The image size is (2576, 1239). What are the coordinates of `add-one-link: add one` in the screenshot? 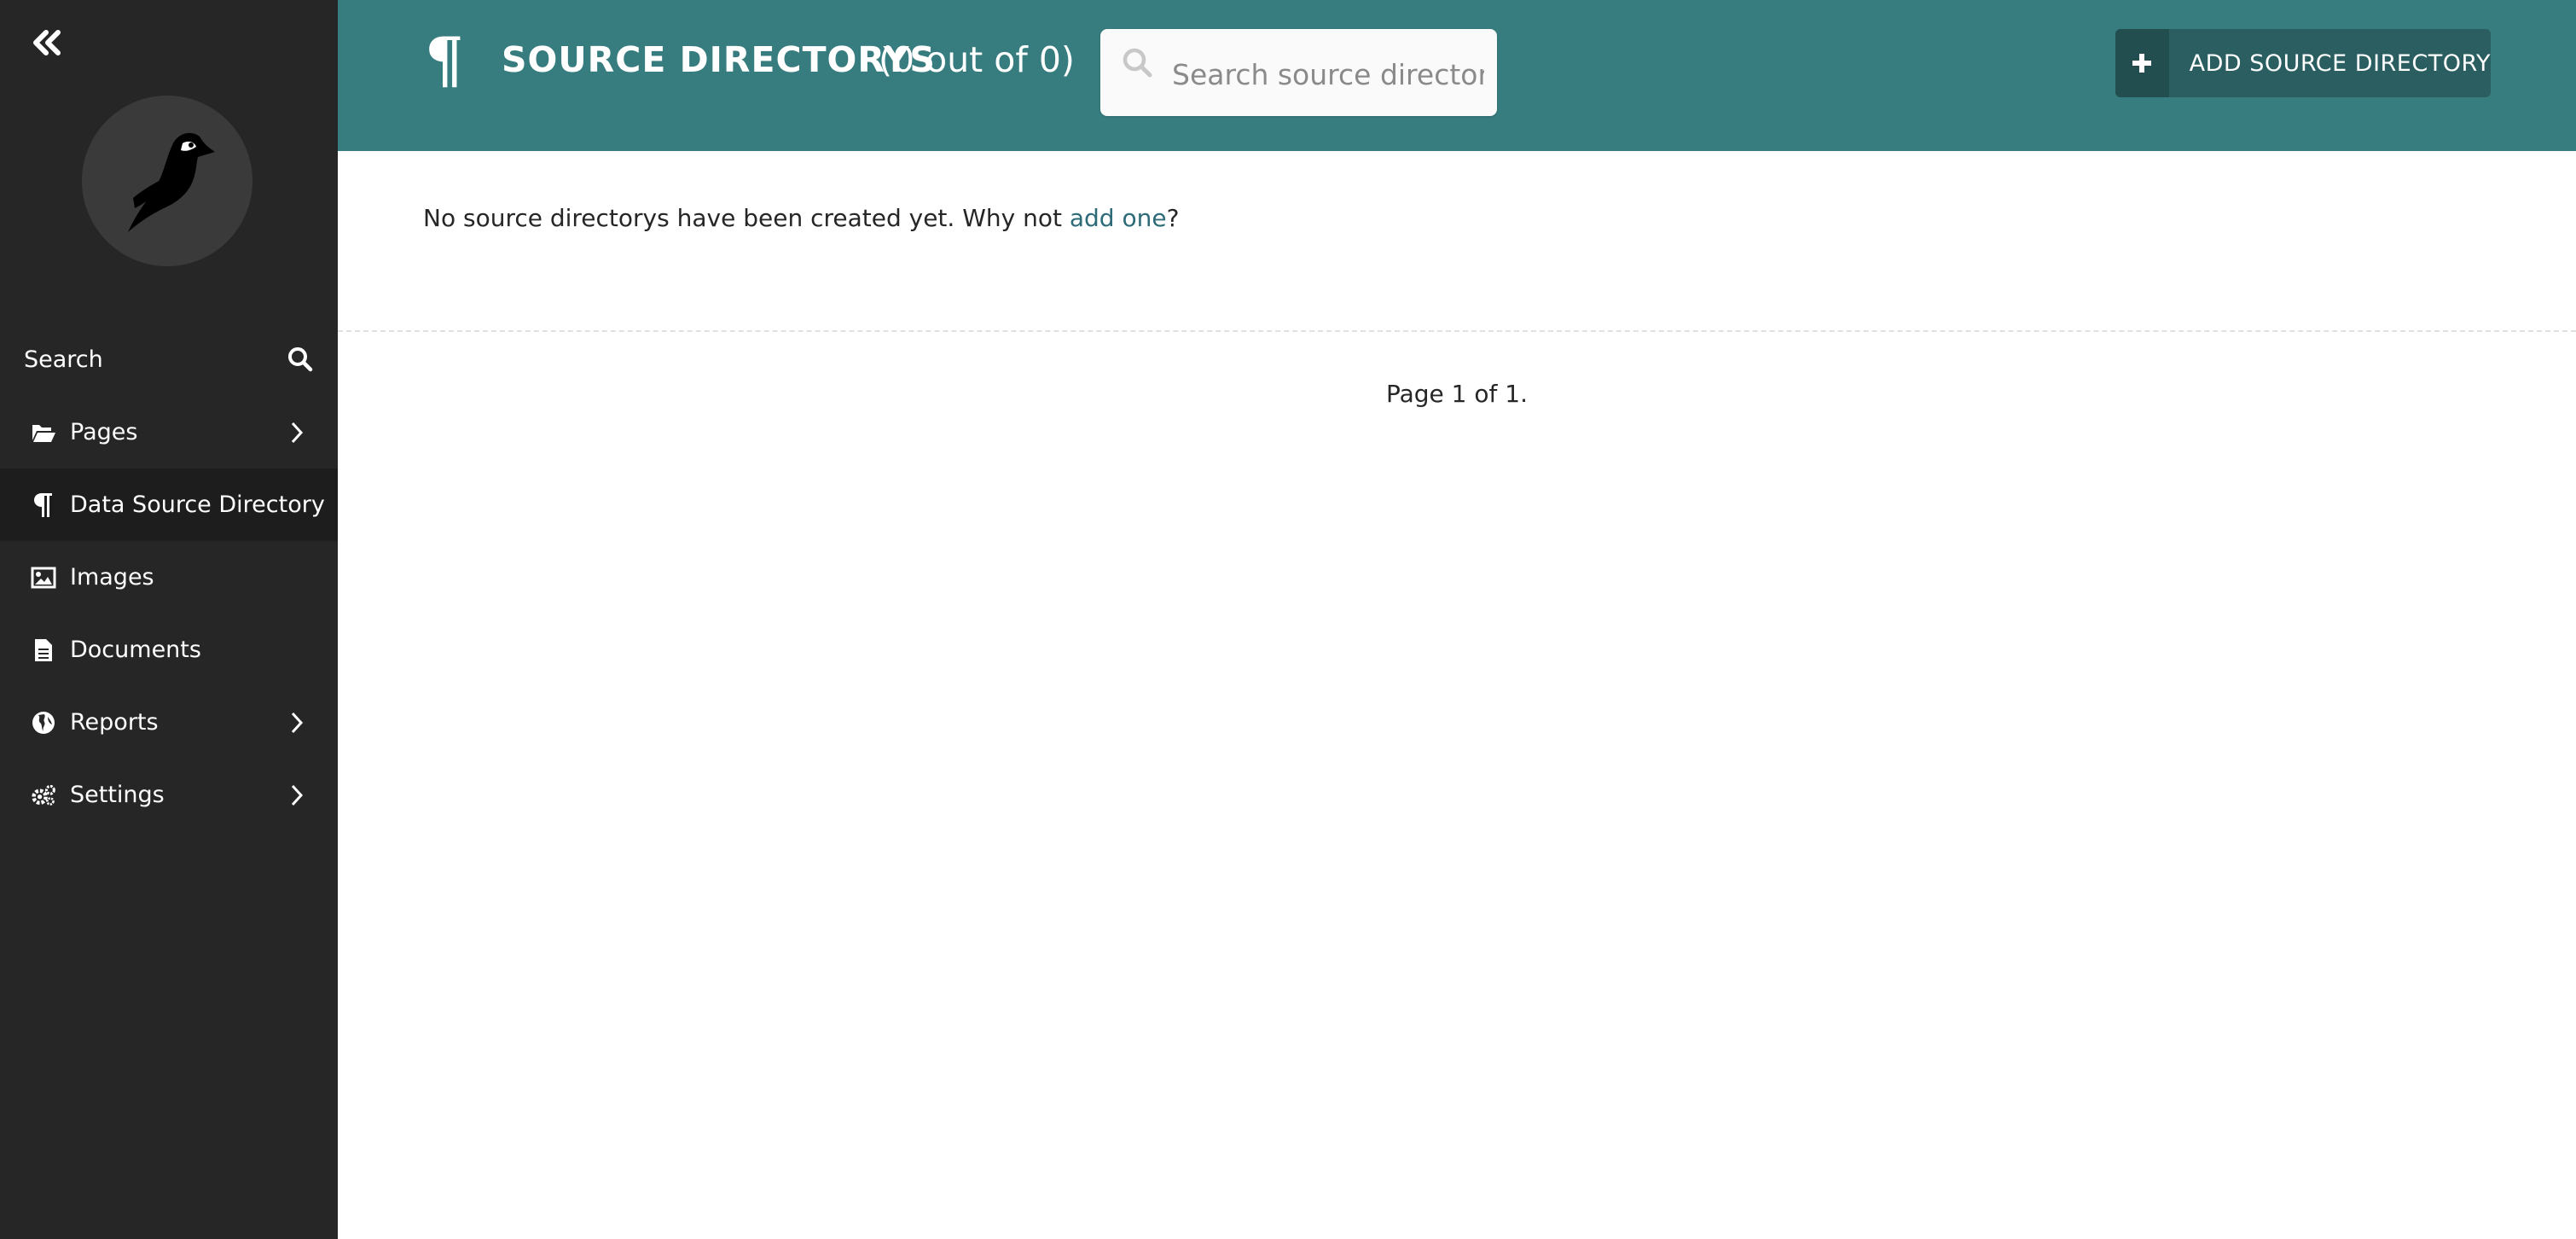 It's located at (1118, 218).